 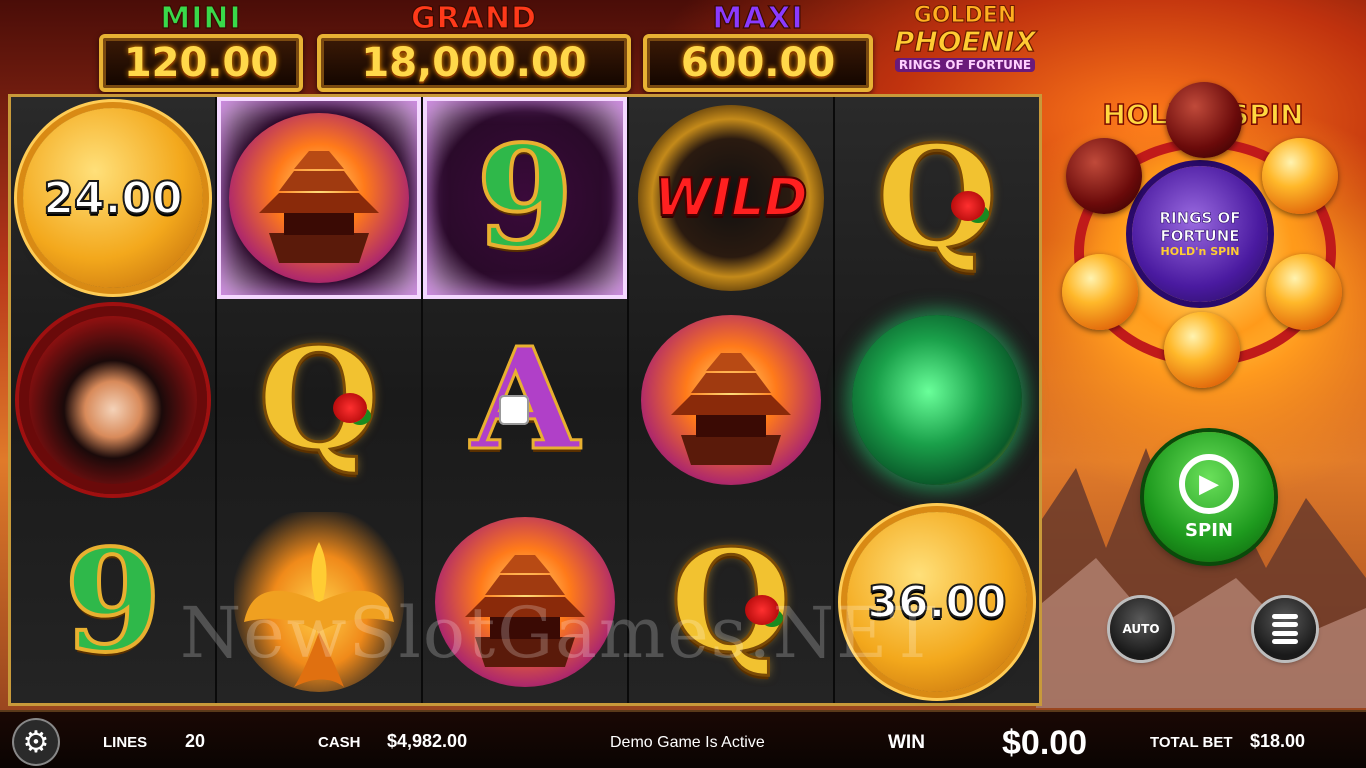 I want to click on reel-cell: WILD, so click(x=731, y=198).